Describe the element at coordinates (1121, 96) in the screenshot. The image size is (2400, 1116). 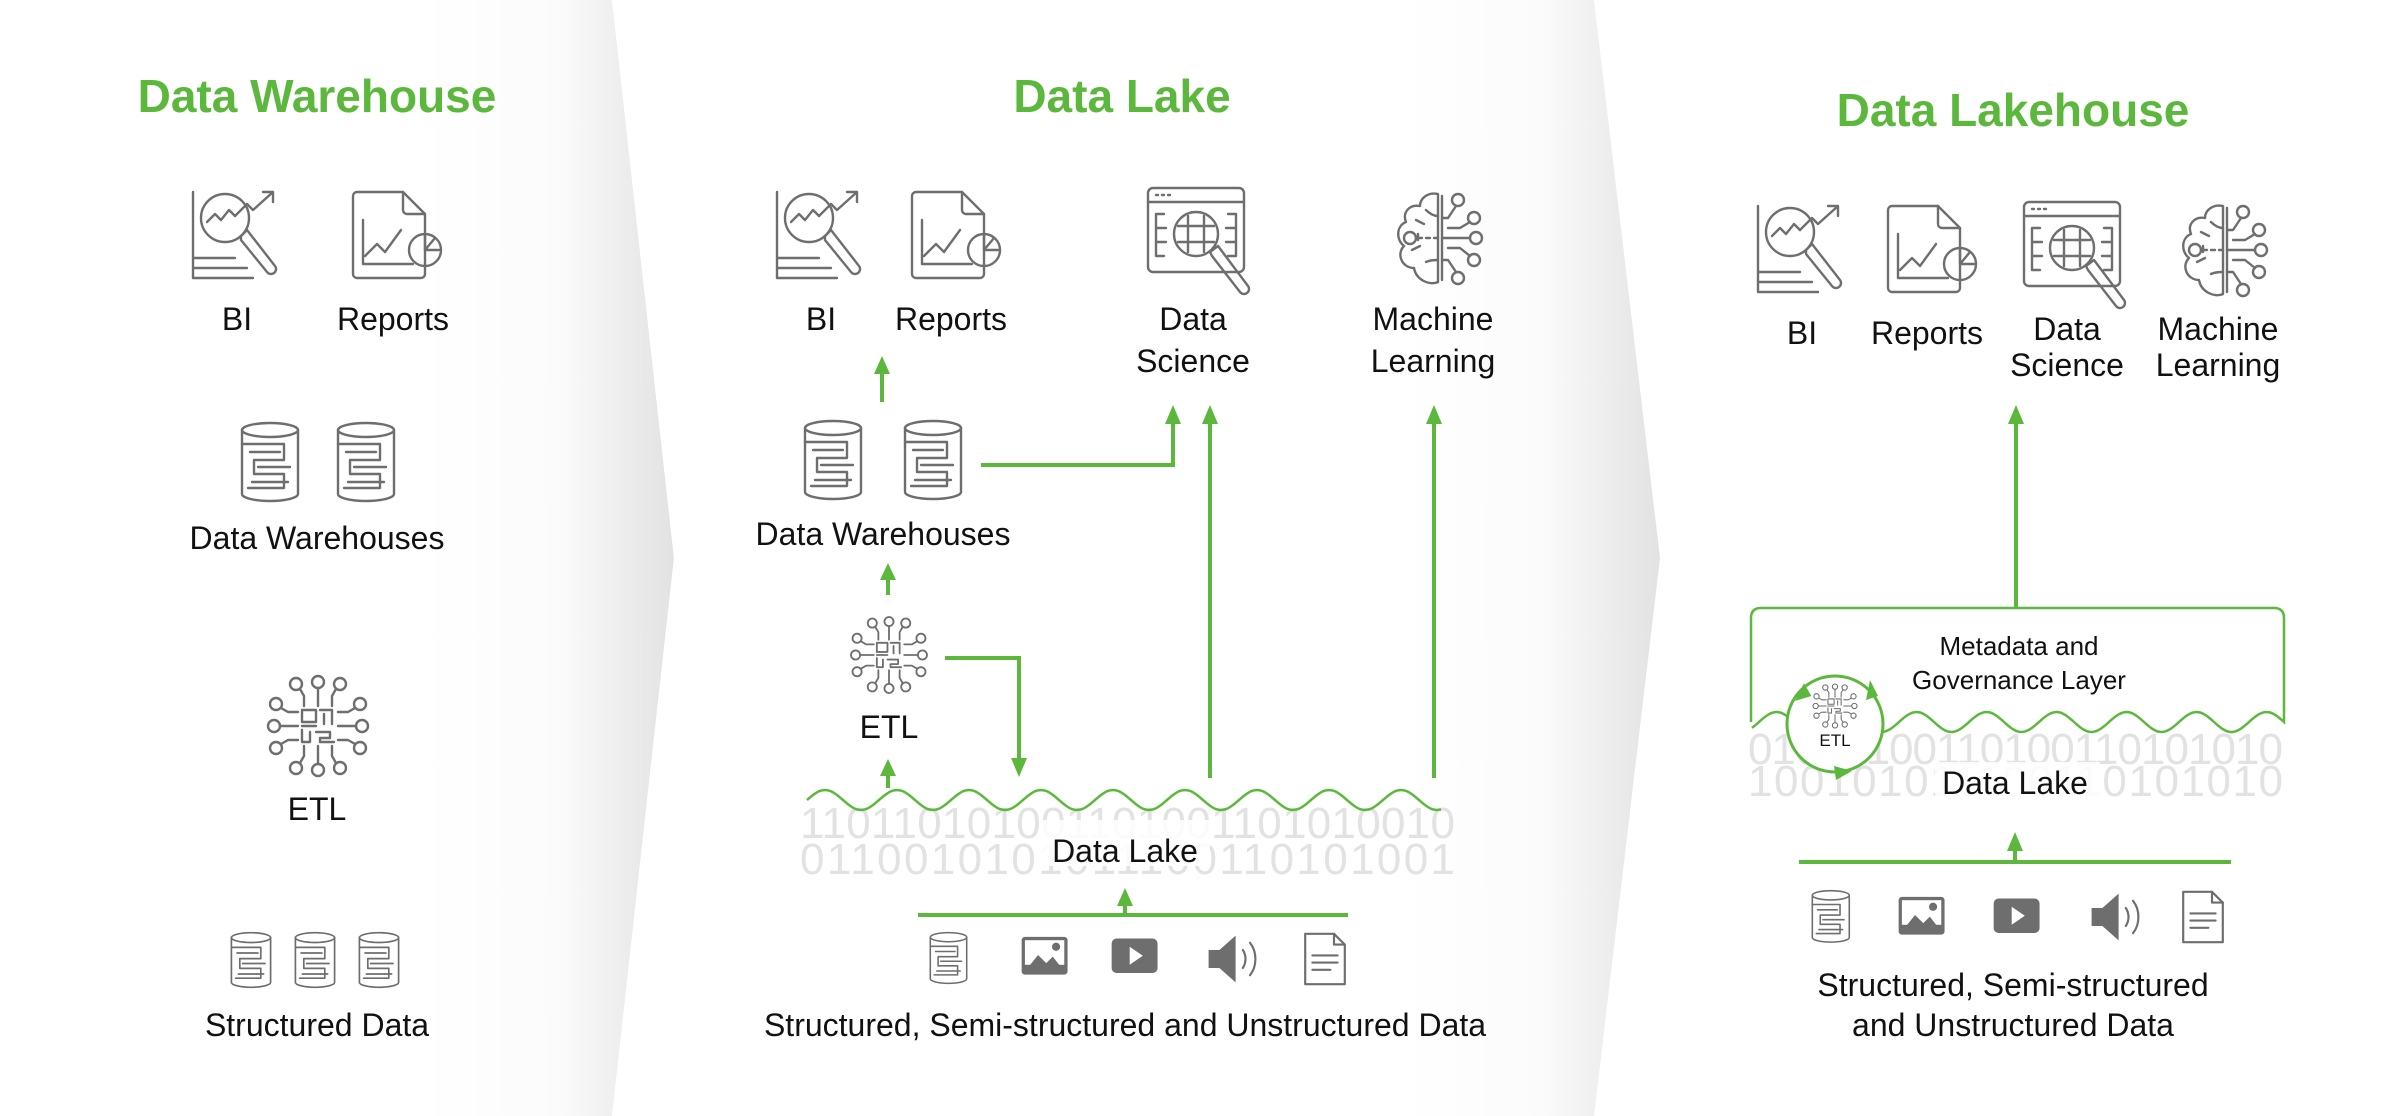
I see `panel-title: Data Lake` at that location.